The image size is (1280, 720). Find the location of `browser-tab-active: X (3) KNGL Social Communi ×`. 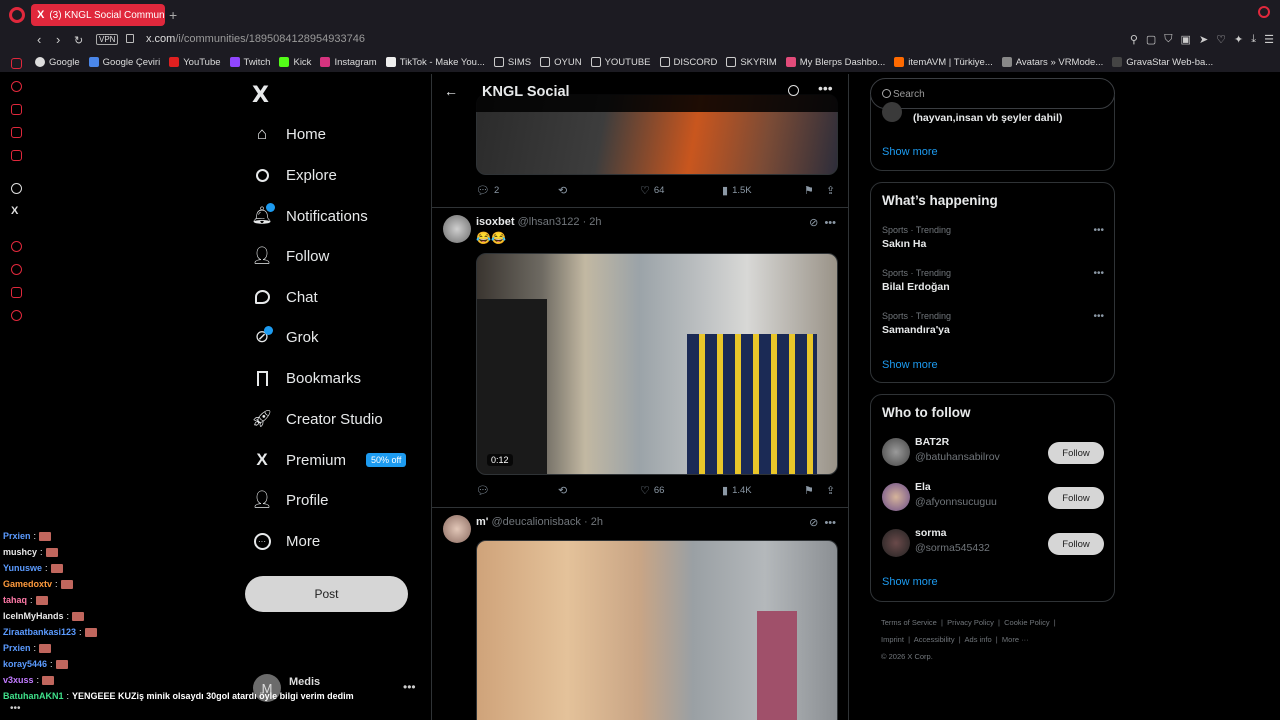

browser-tab-active: X (3) KNGL Social Communi × is located at coordinates (98, 15).